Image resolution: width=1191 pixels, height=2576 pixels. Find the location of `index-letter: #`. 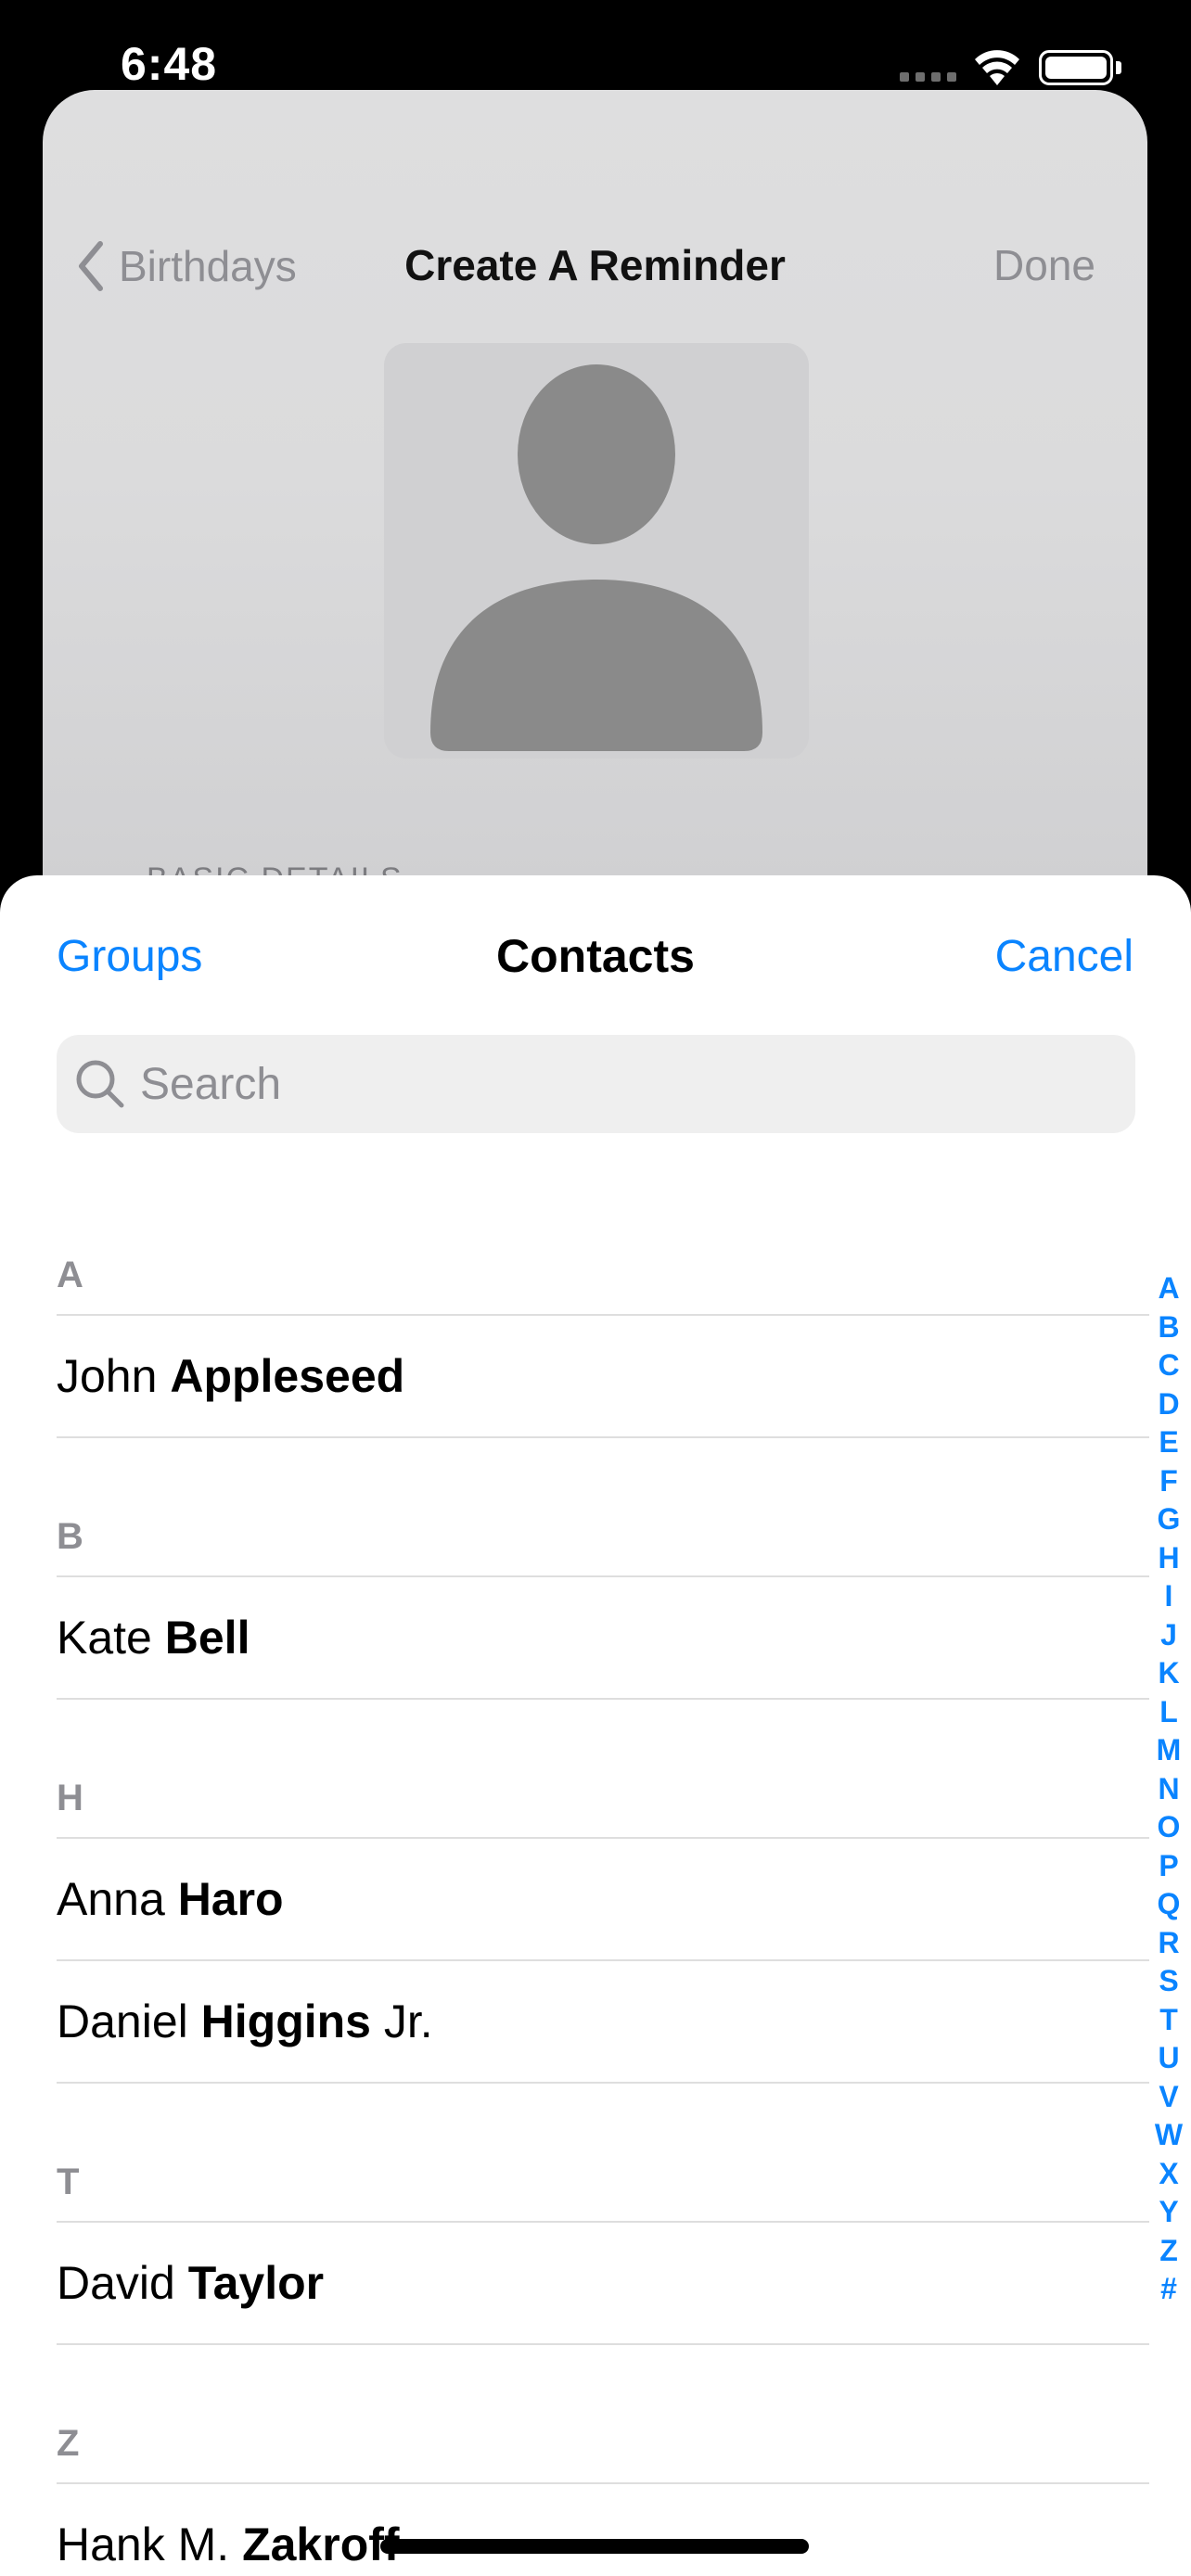

index-letter: # is located at coordinates (1168, 2289).